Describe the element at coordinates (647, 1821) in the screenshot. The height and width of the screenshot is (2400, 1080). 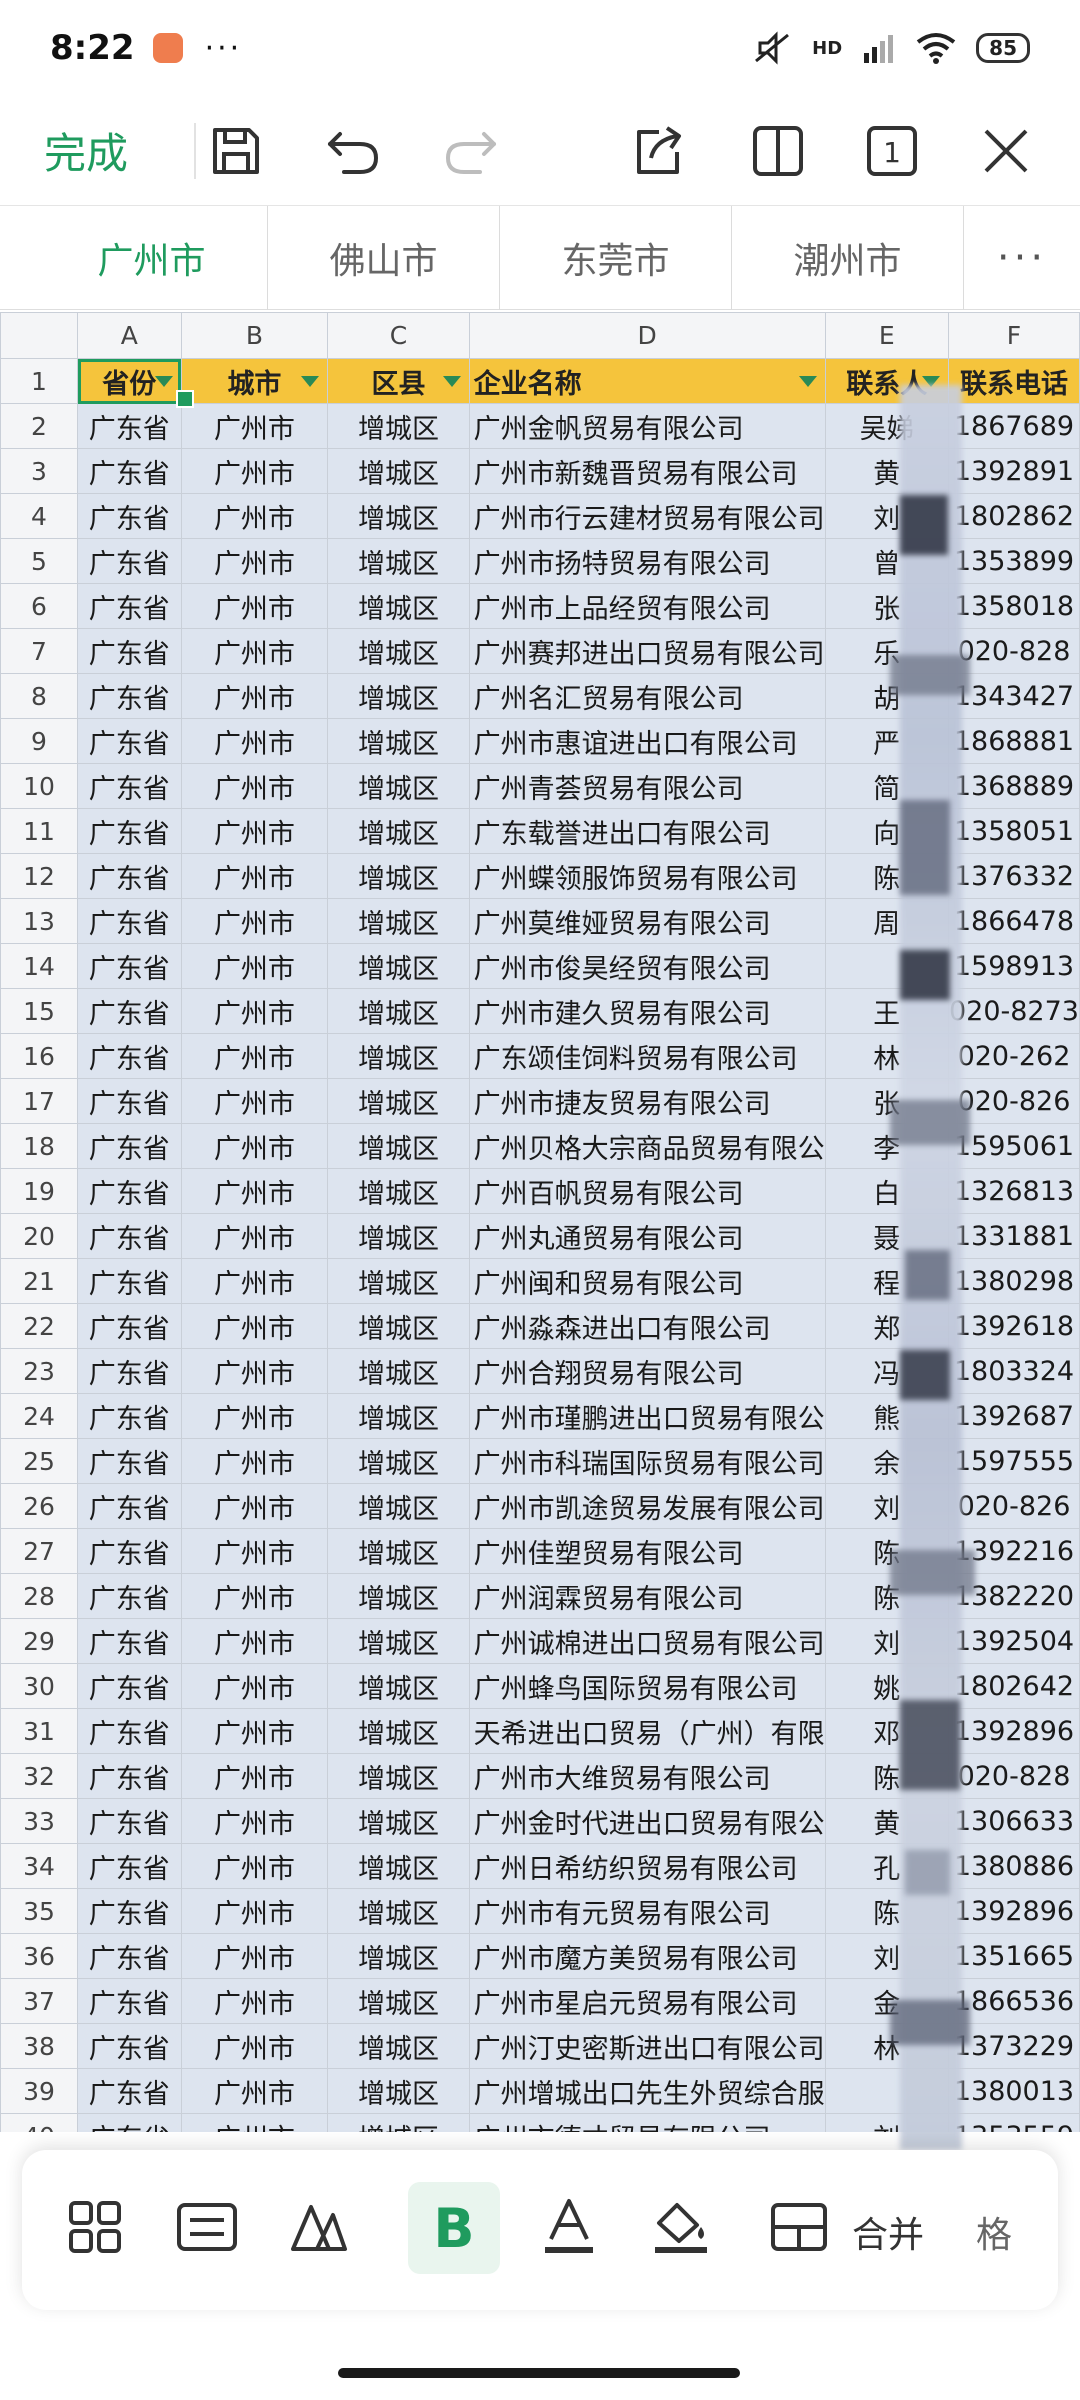
I see `cell-company: 广州金时代进出口贸易有限公` at that location.